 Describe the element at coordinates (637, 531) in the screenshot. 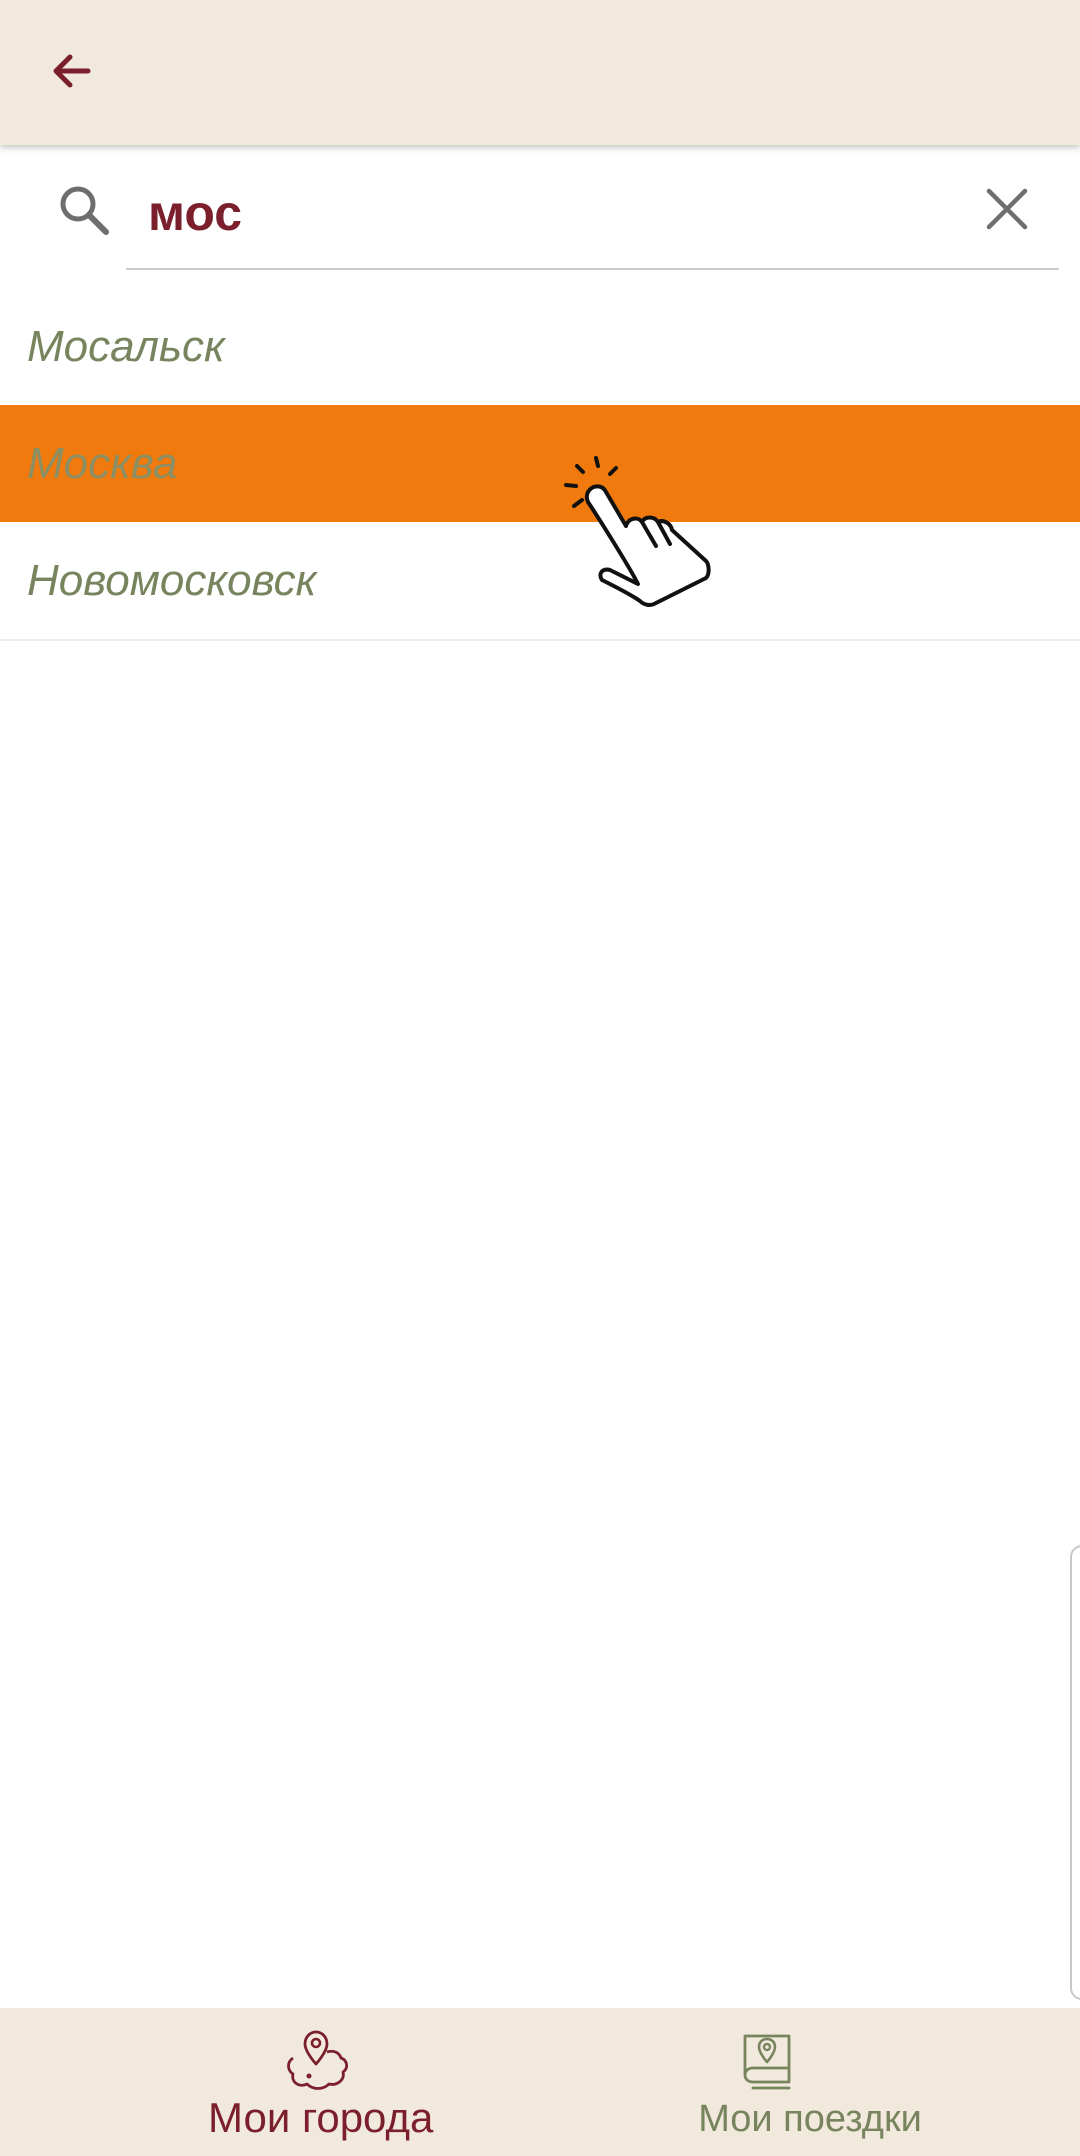

I see `tap-gesture-hand-icon` at that location.